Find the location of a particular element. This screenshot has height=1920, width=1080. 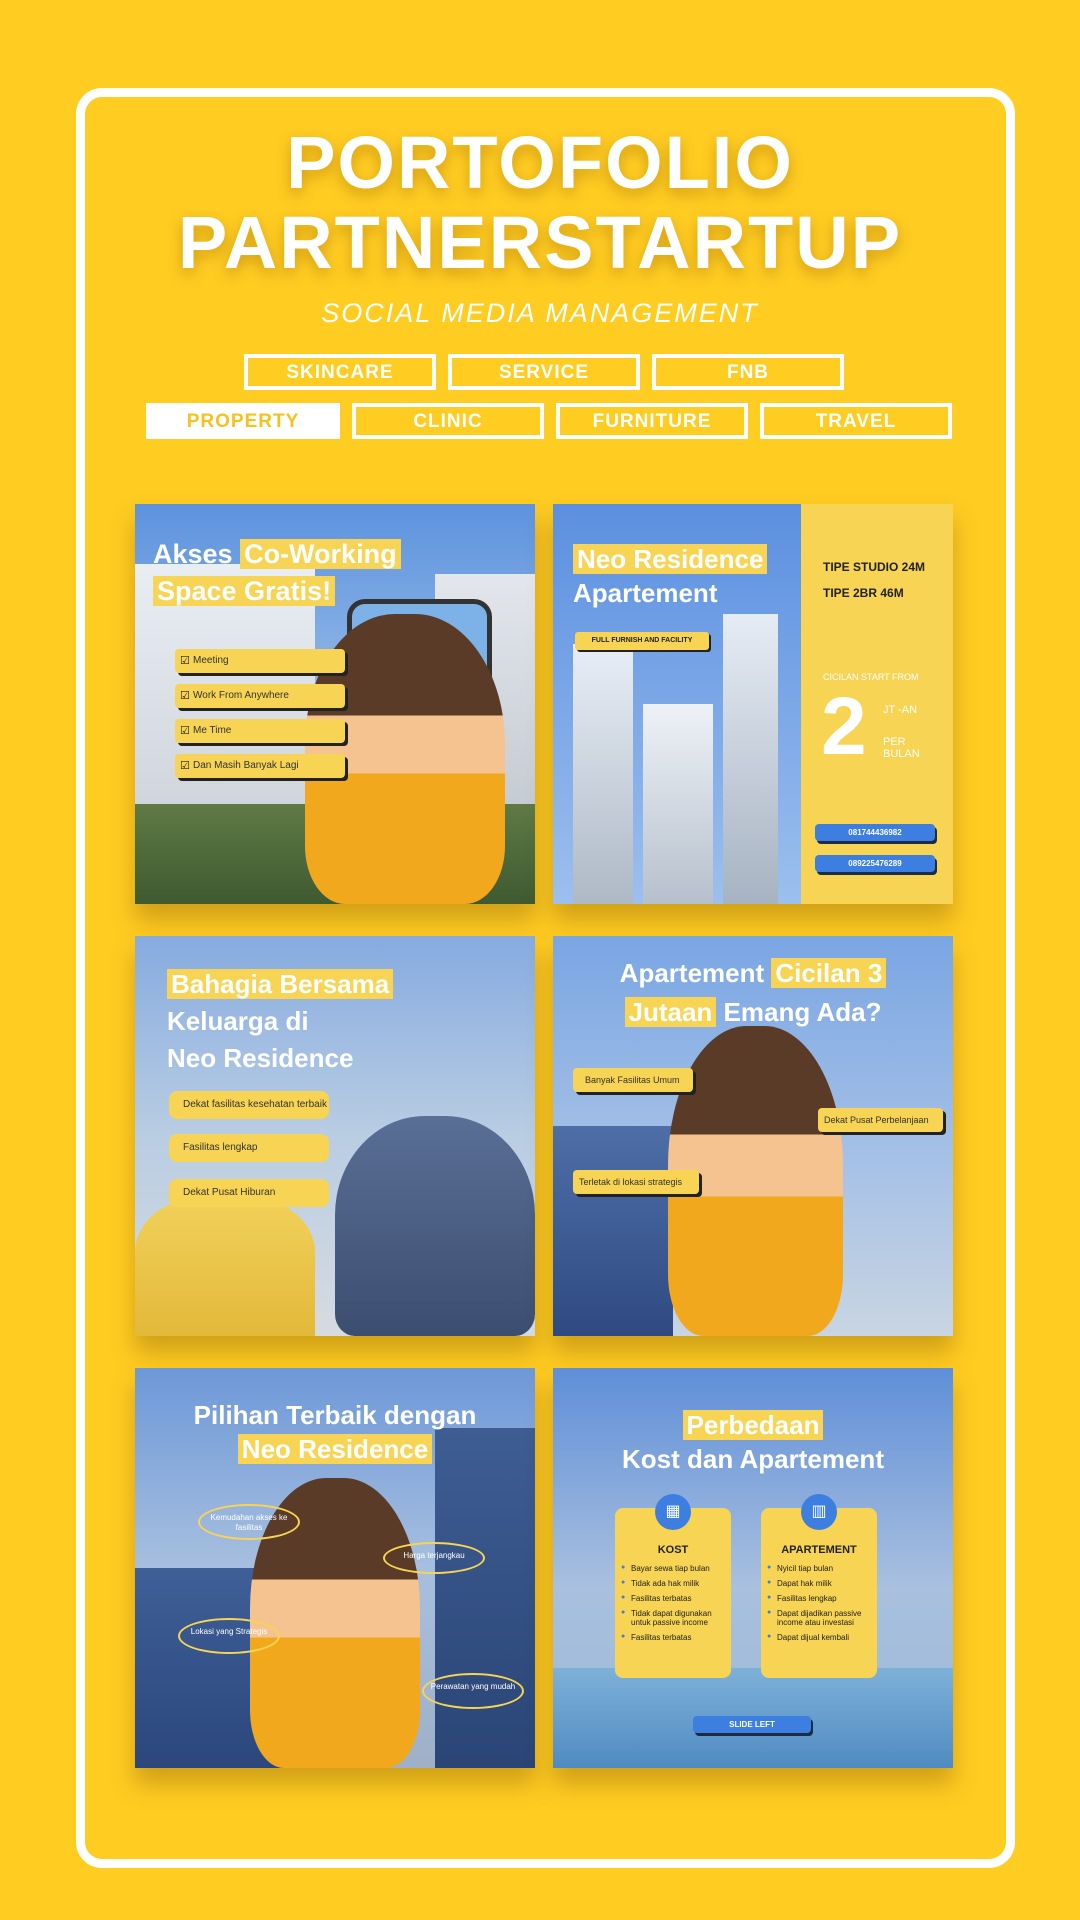

post-title: Apartement Cicilan 3 Jutaan Emang Ada? is located at coordinates (753, 993).